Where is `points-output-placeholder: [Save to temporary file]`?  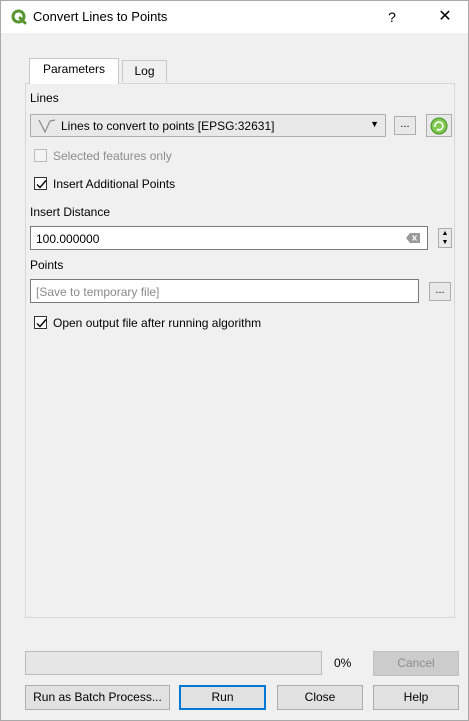
points-output-placeholder: [Save to temporary file] is located at coordinates (98, 292).